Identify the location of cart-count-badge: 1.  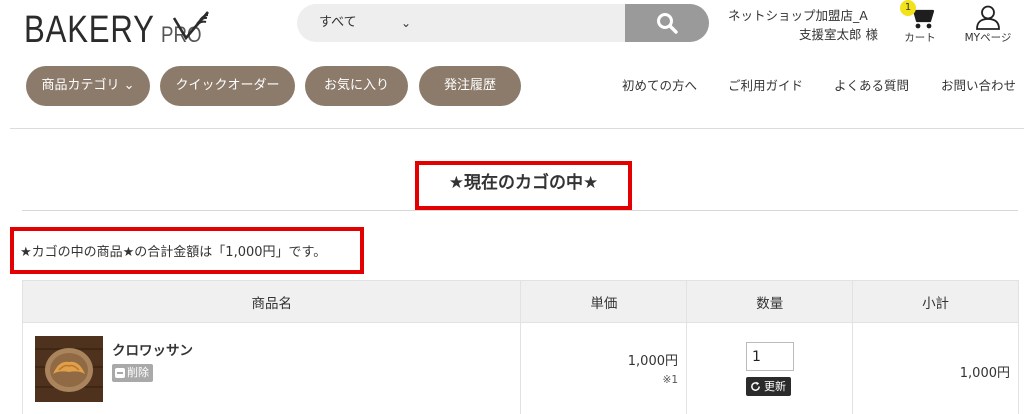
(908, 8).